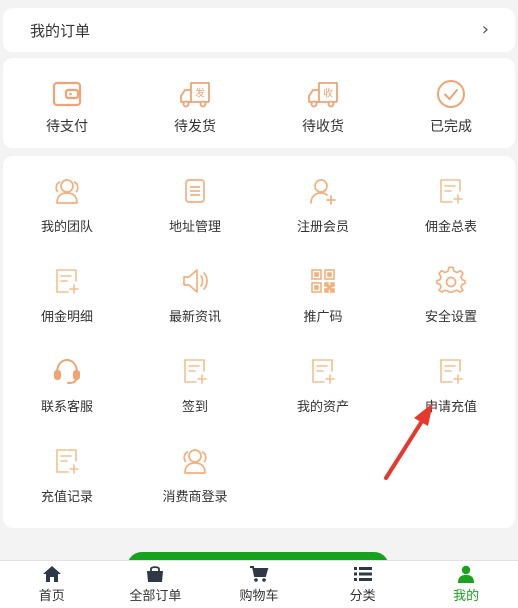 The width and height of the screenshot is (518, 608). I want to click on menu-security-settings: 安全设置, so click(451, 311).